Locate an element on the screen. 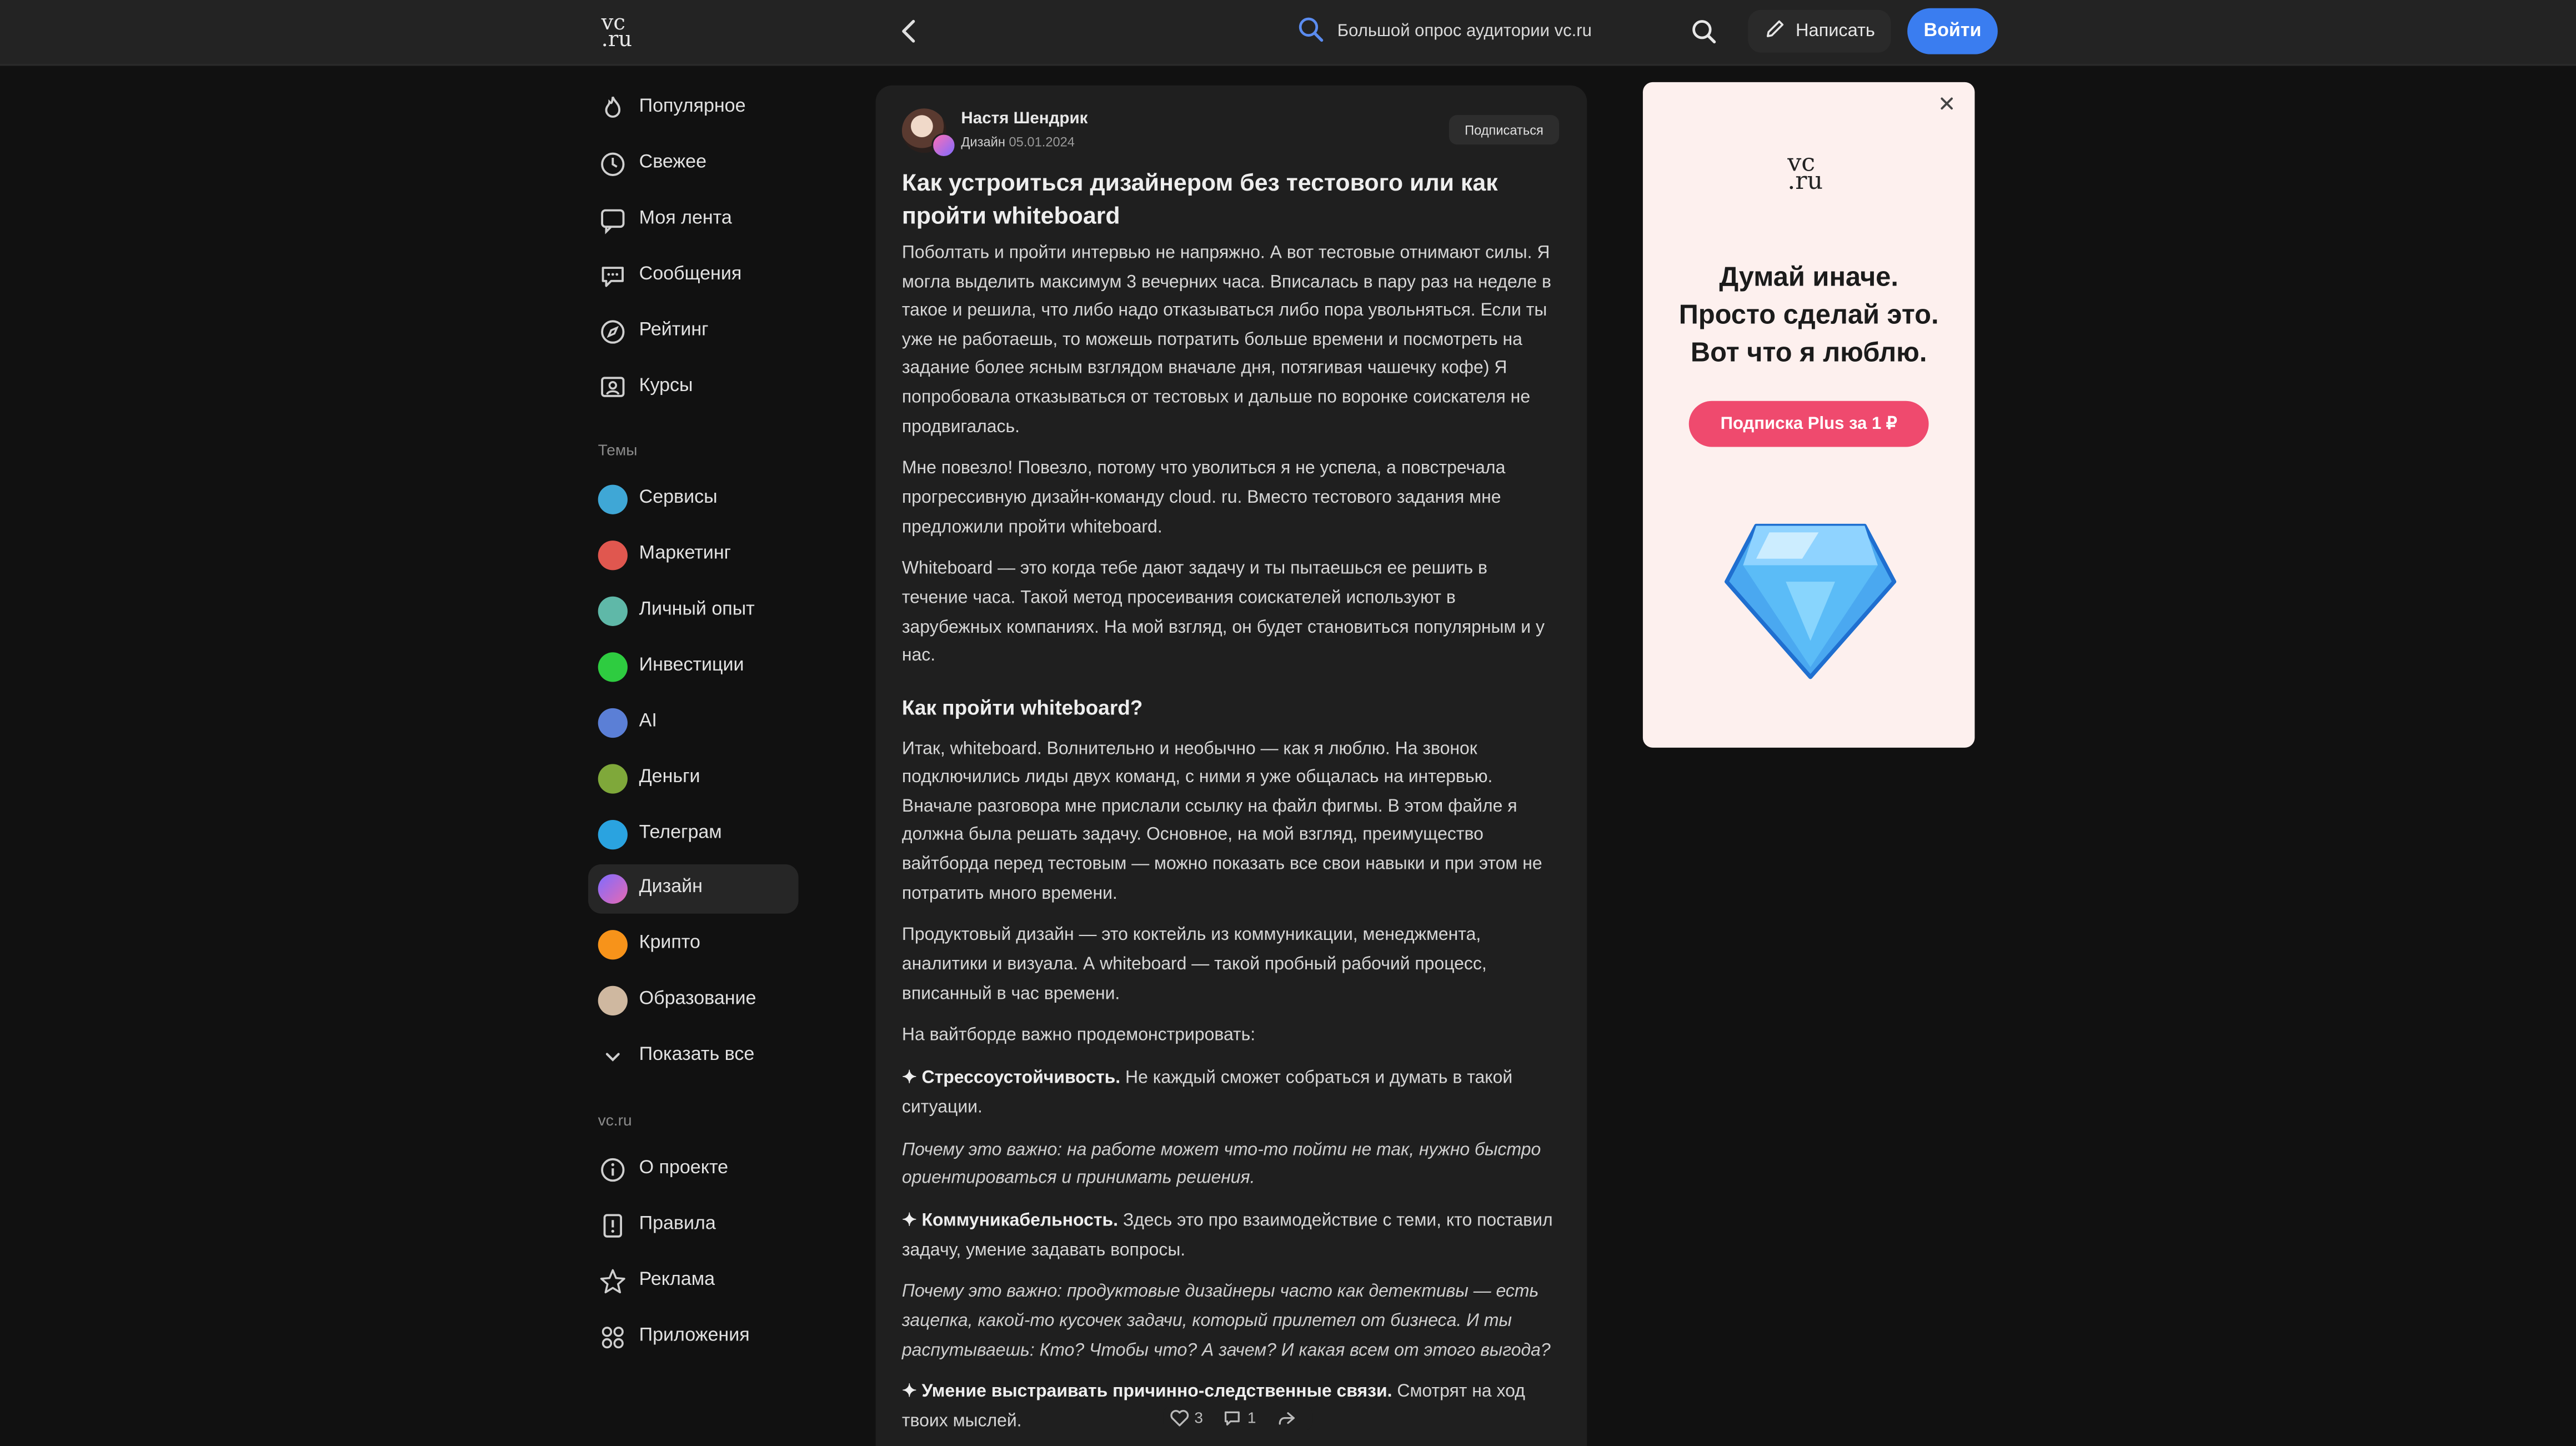 The image size is (2576, 1446). ad-headline-line: Просто сделай это. is located at coordinates (1809, 316).